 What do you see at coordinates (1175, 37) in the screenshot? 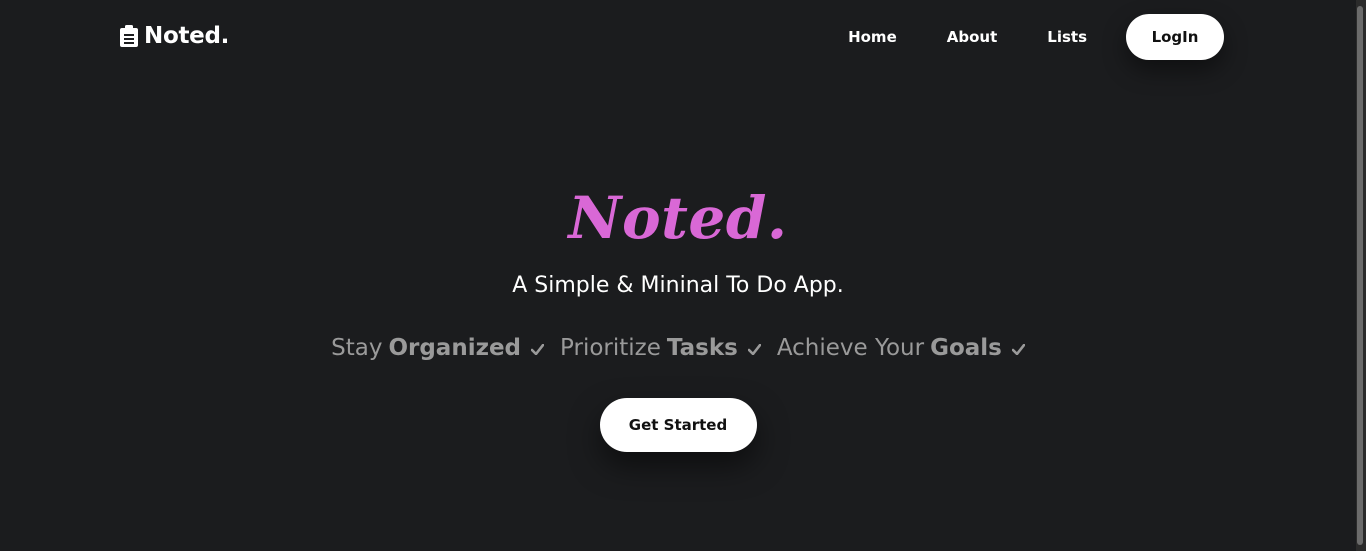
I see `login-button: LogIn` at bounding box center [1175, 37].